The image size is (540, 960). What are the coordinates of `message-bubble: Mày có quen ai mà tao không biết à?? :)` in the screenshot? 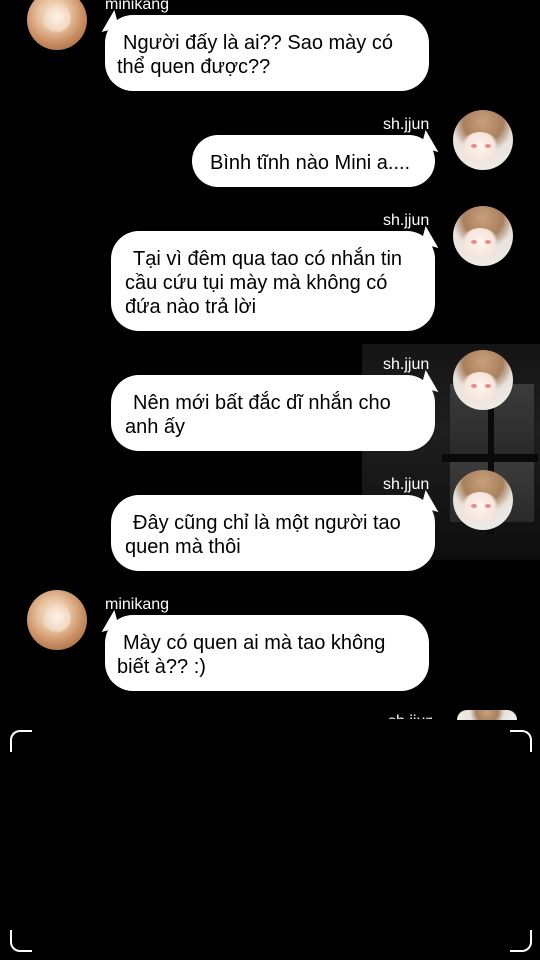 It's located at (262, 650).